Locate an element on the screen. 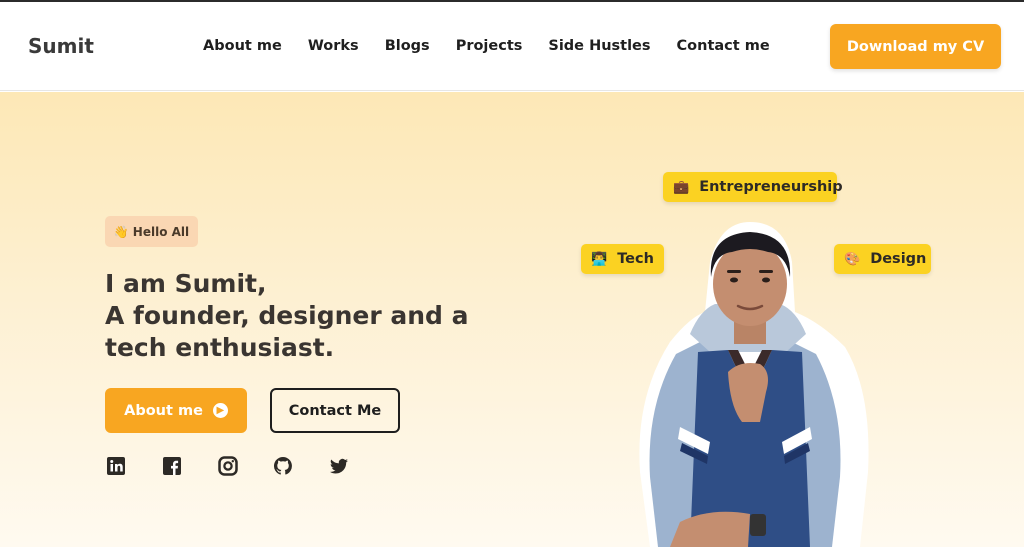 Image resolution: width=1024 pixels, height=547 pixels. tag-entrepreneurship: 💼 Entrepreneurship is located at coordinates (753, 187).